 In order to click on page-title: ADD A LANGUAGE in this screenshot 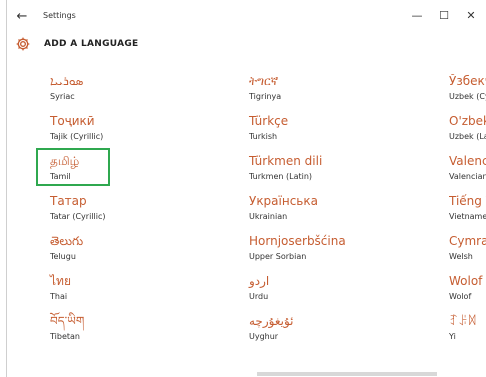, I will do `click(91, 44)`.